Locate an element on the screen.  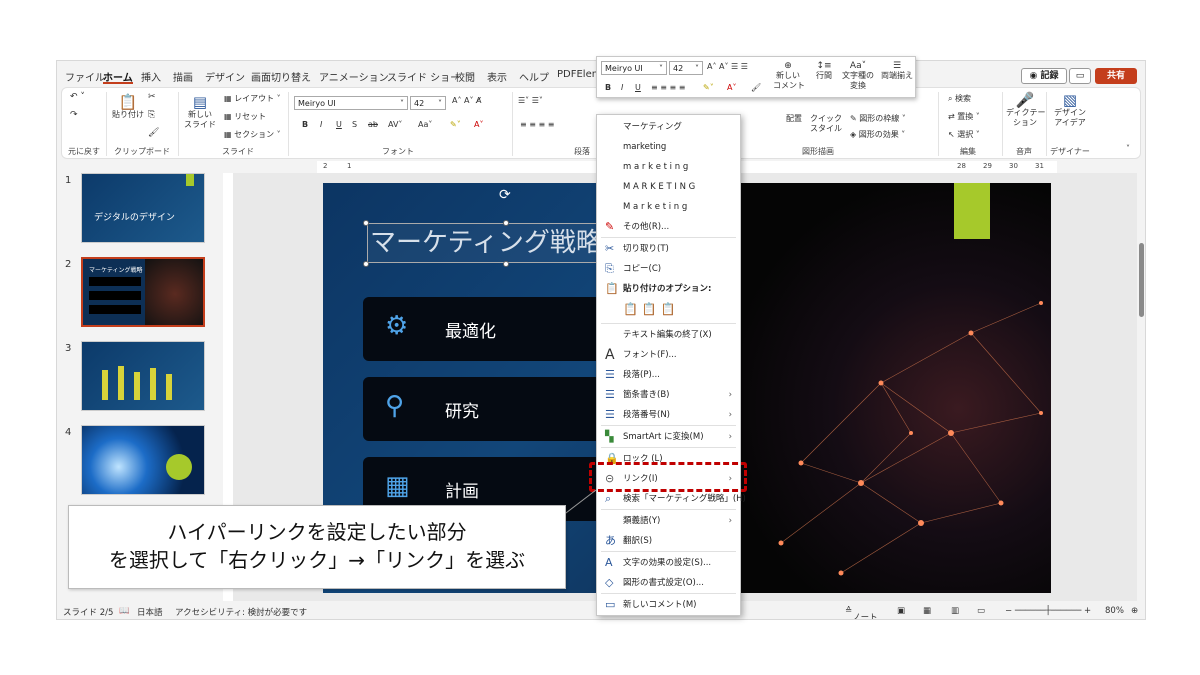
record-button: ◉ 記録 is located at coordinates (1044, 76).